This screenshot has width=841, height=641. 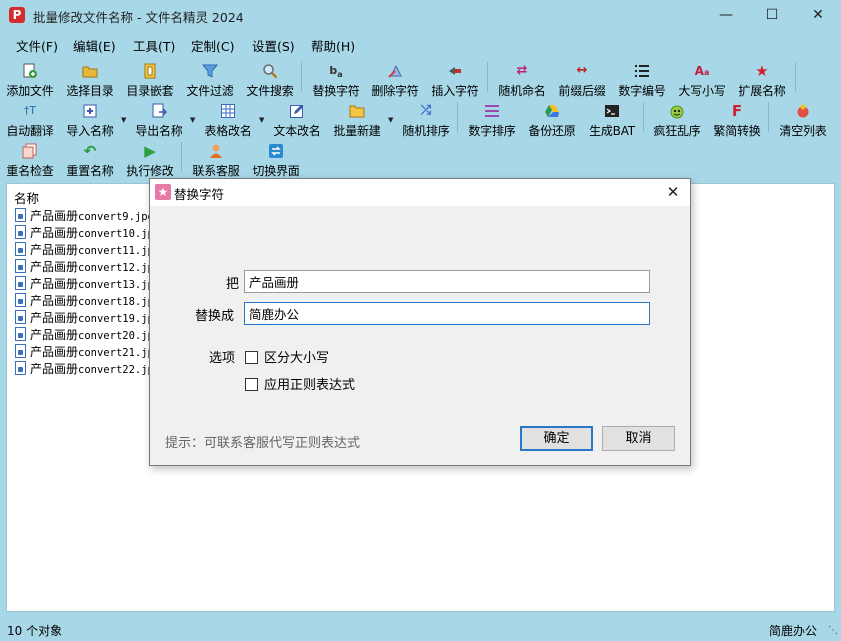 I want to click on replace-text-button: ba 替换字符, so click(x=336, y=81).